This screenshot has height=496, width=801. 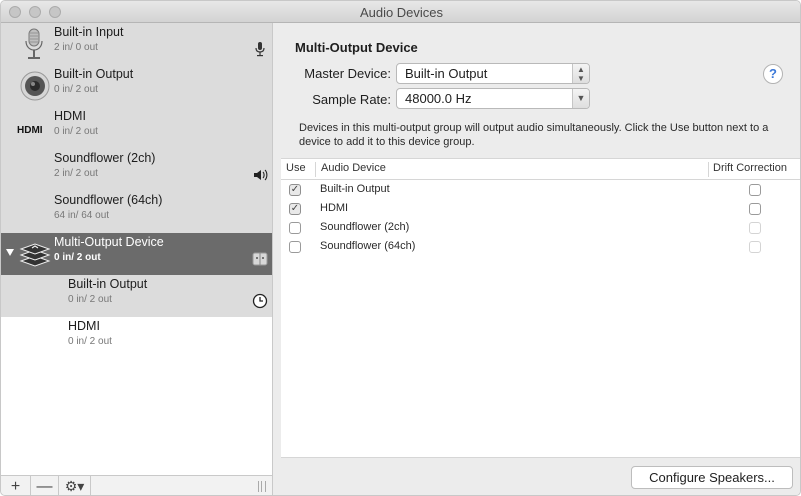 What do you see at coordinates (356, 47) in the screenshot?
I see `panel-title: Multi-Output Device` at bounding box center [356, 47].